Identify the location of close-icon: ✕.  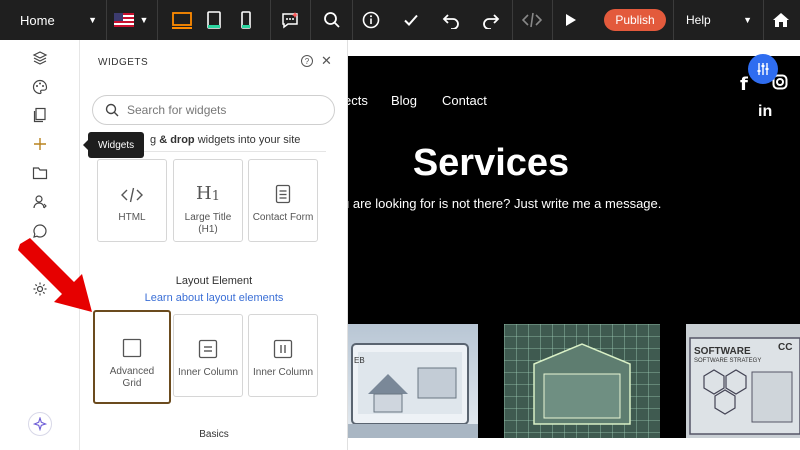
(326, 61).